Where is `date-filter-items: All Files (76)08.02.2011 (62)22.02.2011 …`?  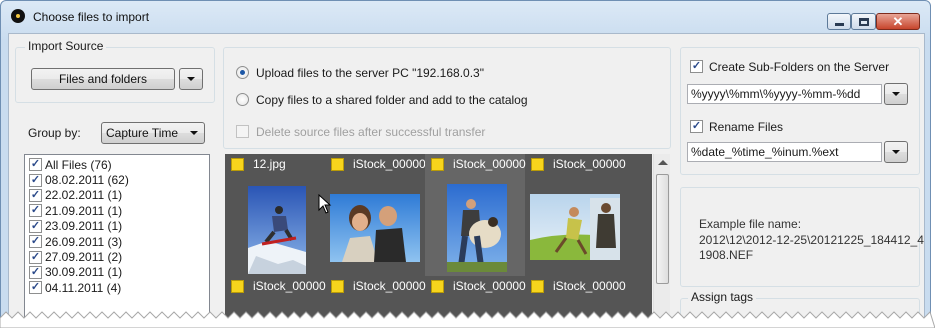
date-filter-items: All Files (76)08.02.2011 (62)22.02.2011 … is located at coordinates (117, 225).